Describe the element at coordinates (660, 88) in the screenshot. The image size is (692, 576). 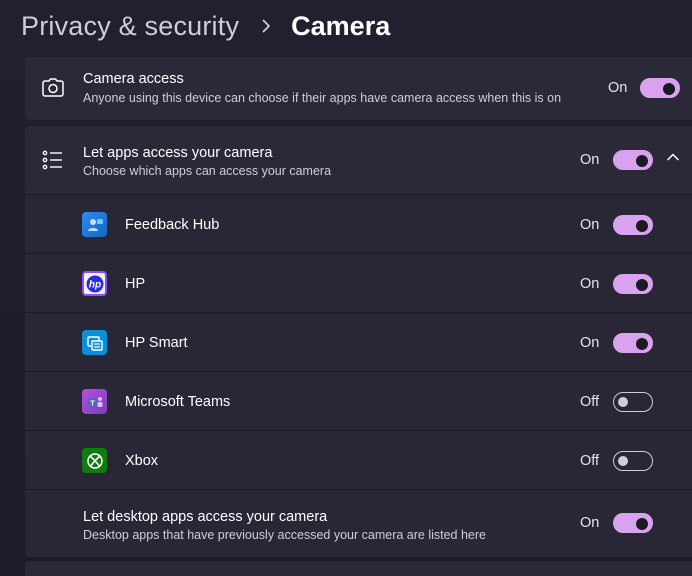
I see `camera-access-toggle` at that location.